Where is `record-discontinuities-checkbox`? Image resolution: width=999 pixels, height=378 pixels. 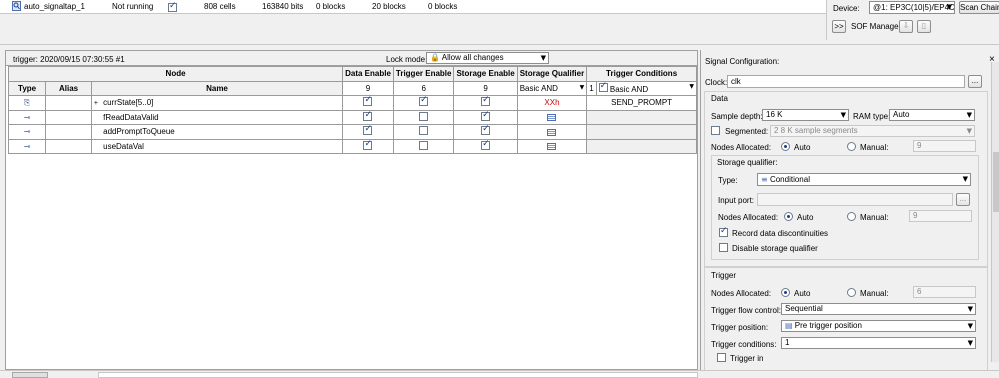 record-discontinuities-checkbox is located at coordinates (723, 232).